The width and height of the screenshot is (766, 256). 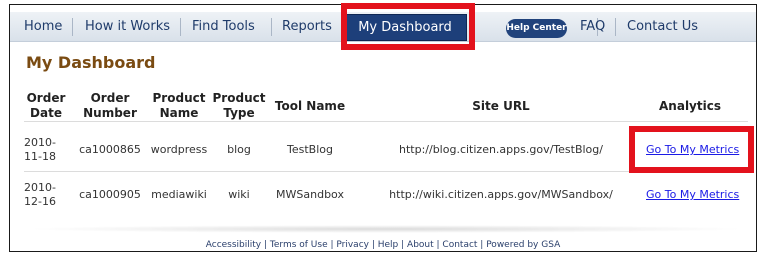 I want to click on cell-order-number: ca1000905, so click(x=110, y=194).